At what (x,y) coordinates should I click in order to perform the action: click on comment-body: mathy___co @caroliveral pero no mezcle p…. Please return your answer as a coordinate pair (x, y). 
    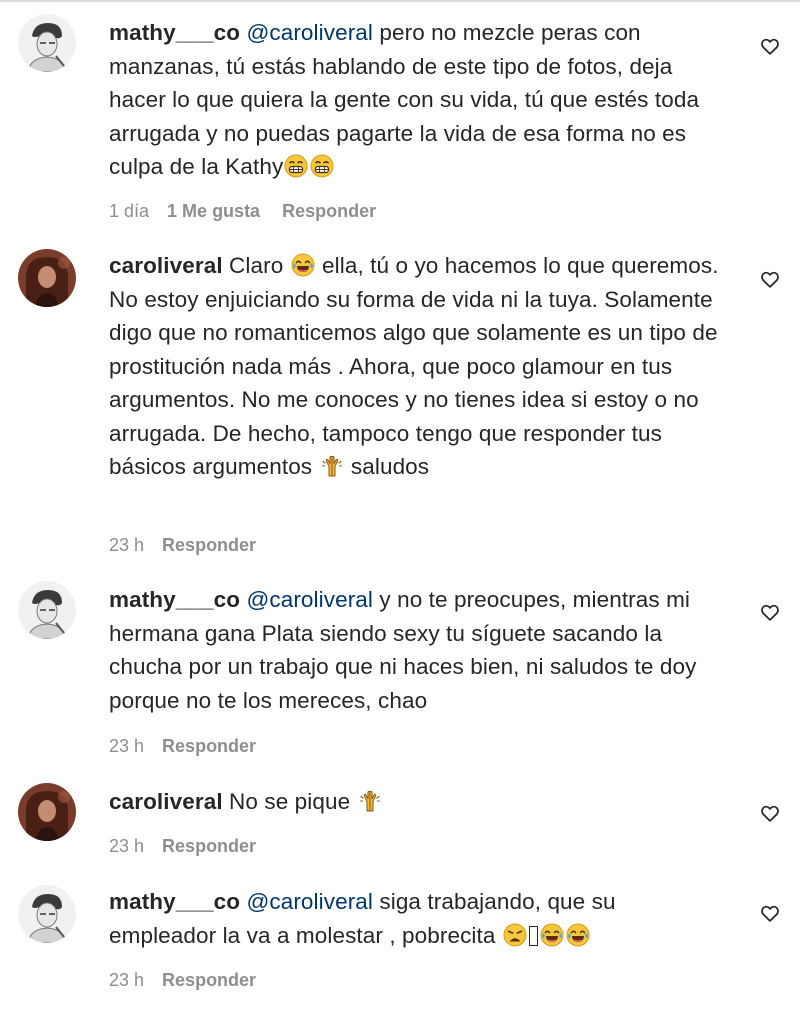
    Looking at the image, I should click on (414, 100).